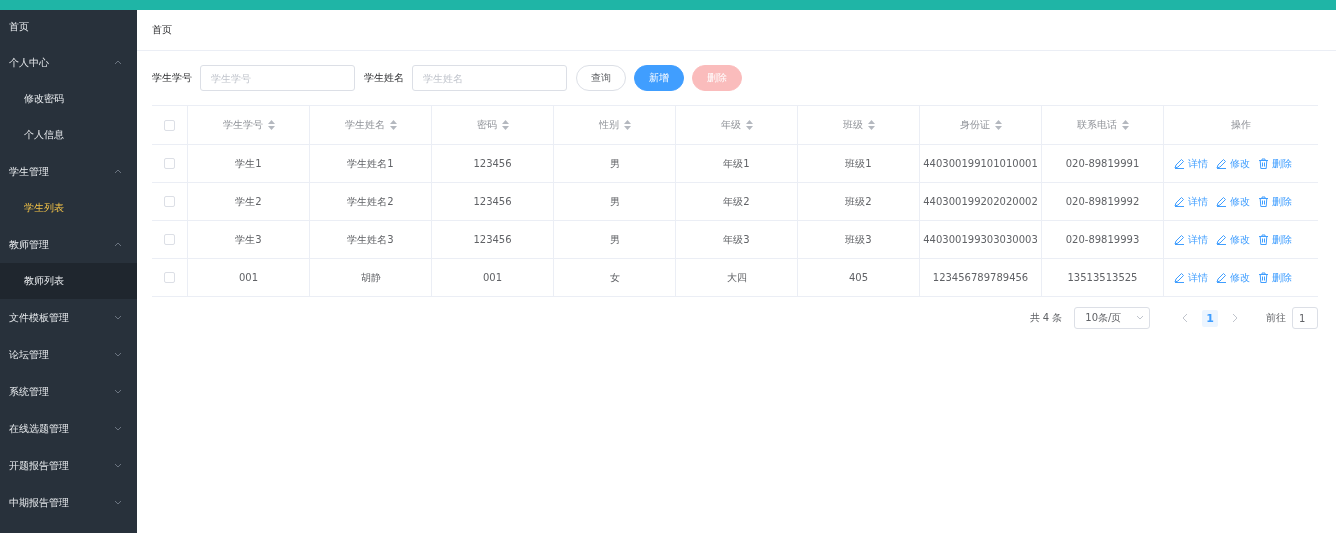  What do you see at coordinates (1102, 125) in the screenshot?
I see `column-header: 联系电话` at bounding box center [1102, 125].